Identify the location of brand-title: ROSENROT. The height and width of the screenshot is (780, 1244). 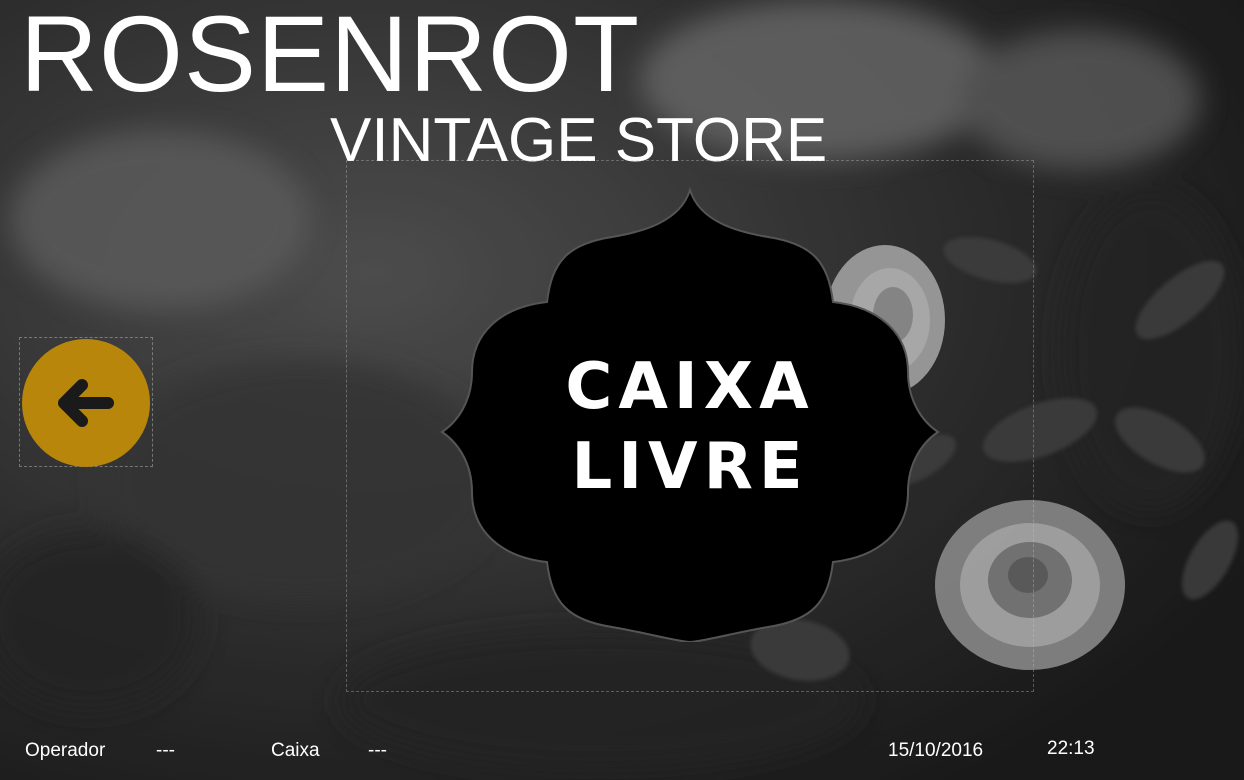
(330, 57).